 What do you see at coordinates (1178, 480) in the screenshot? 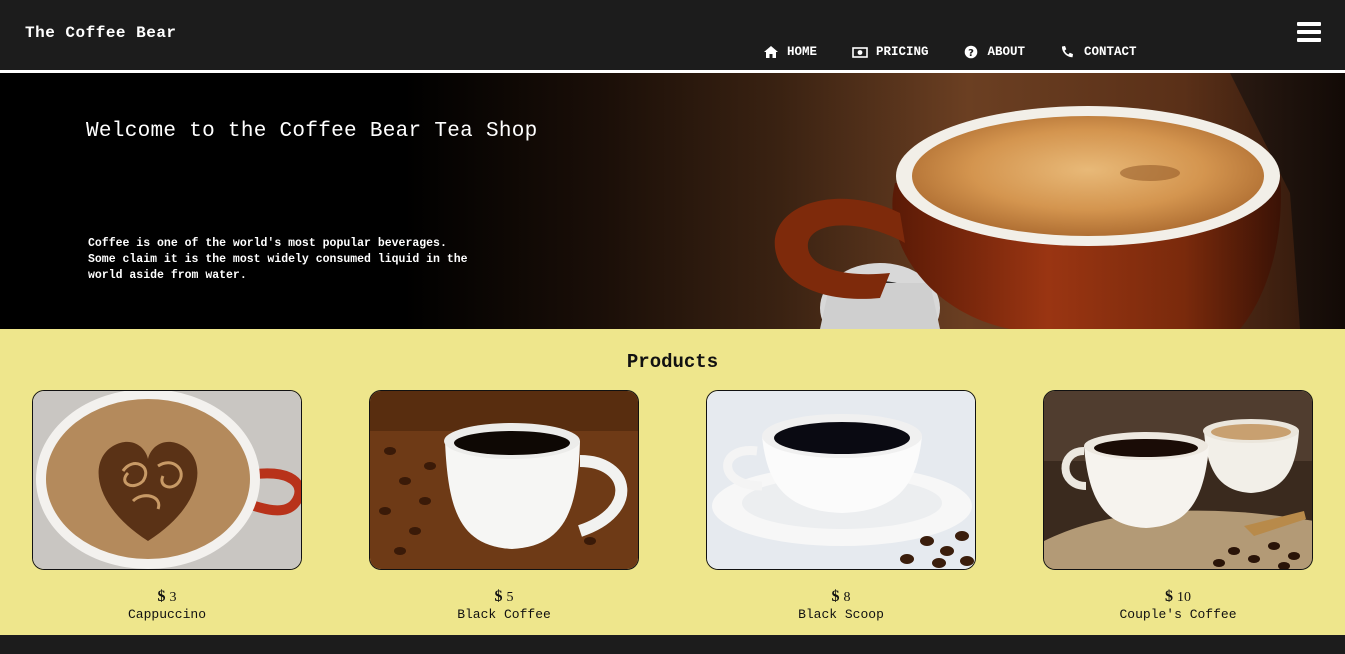
I see `product-image-couples-coffee` at bounding box center [1178, 480].